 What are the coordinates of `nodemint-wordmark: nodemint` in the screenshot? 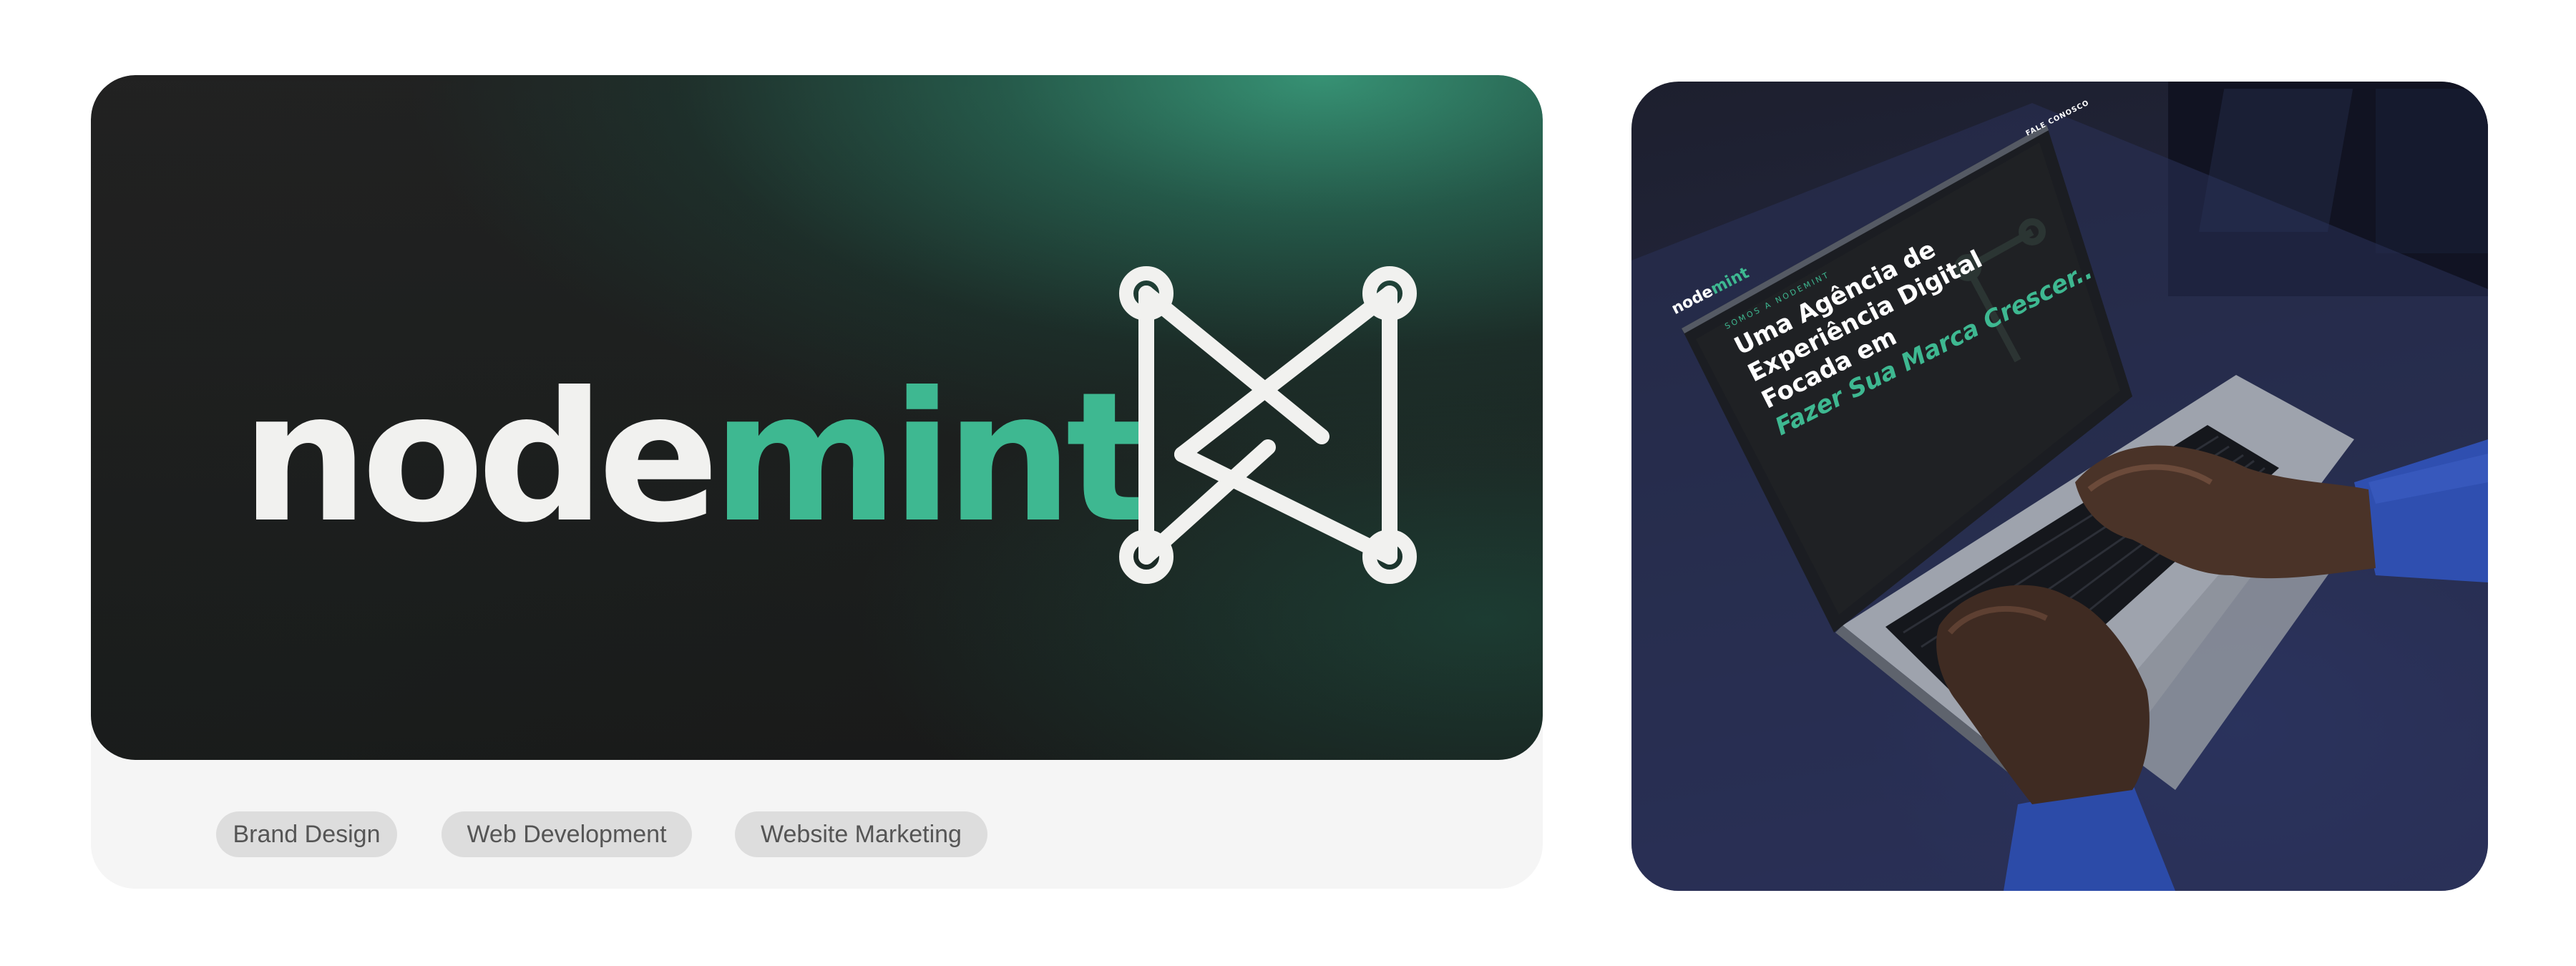 It's located at (696, 458).